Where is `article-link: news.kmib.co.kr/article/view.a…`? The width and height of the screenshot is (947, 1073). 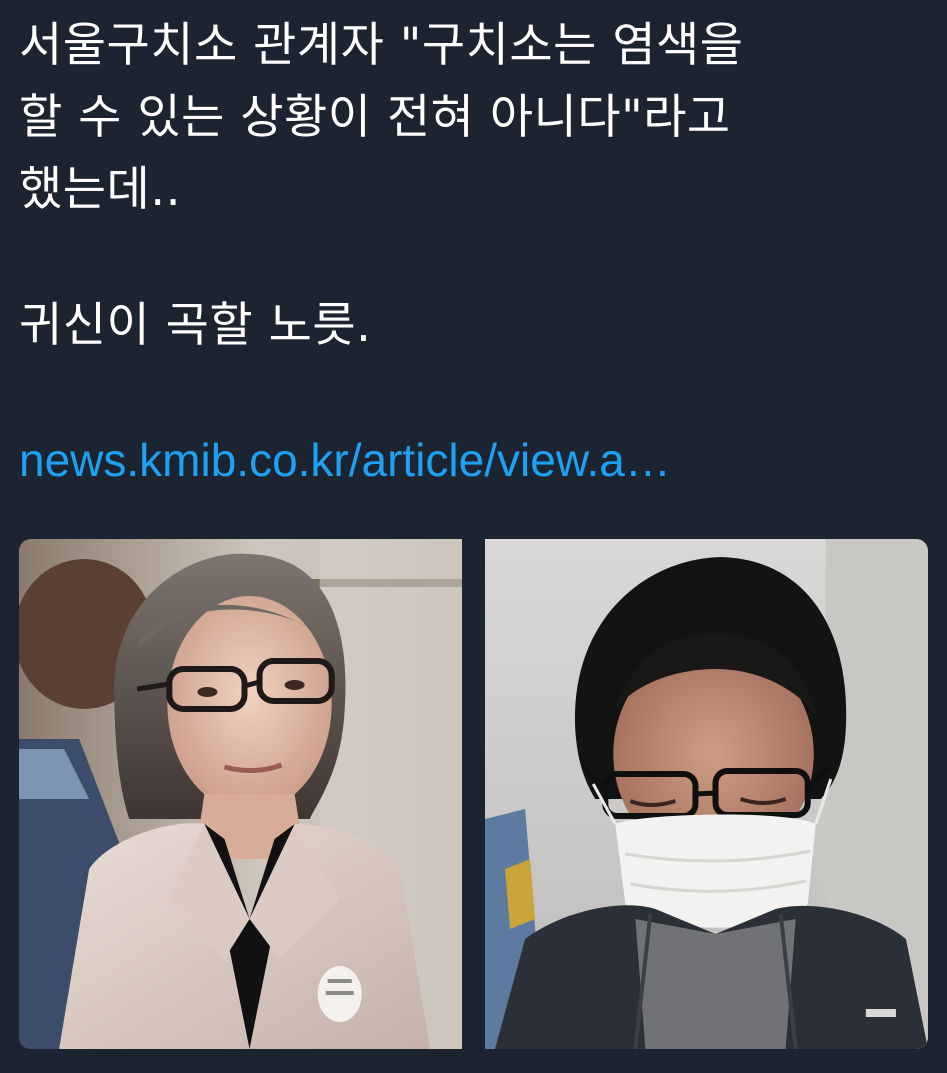
article-link: news.kmib.co.kr/article/view.a… is located at coordinates (345, 460).